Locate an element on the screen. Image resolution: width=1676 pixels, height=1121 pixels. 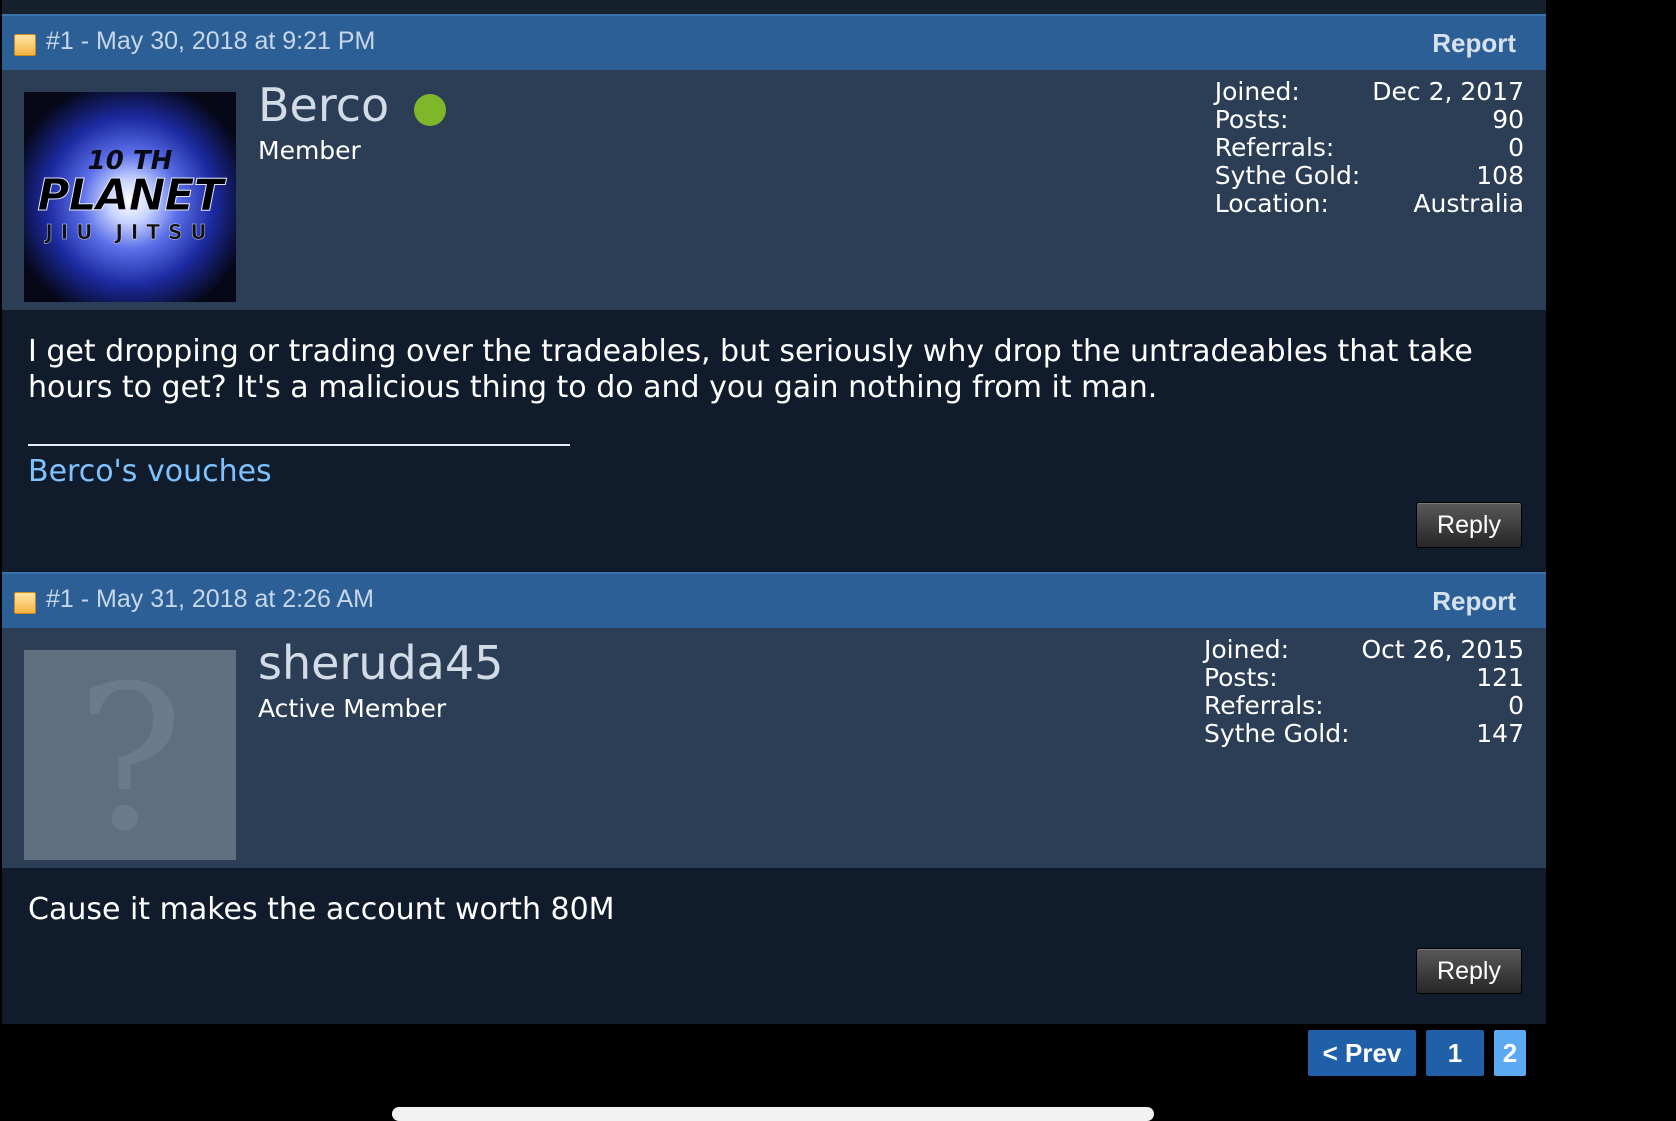
post-header: #1 - May 30, 2018 at 9:21 PM Report is located at coordinates (774, 42).